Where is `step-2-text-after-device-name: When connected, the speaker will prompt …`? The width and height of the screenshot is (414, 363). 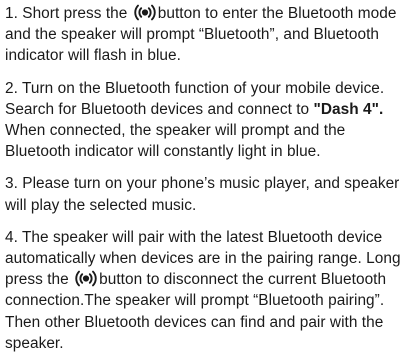
step-2-text-after-device-name: When connected, the speaker will prompt … is located at coordinates (175, 141).